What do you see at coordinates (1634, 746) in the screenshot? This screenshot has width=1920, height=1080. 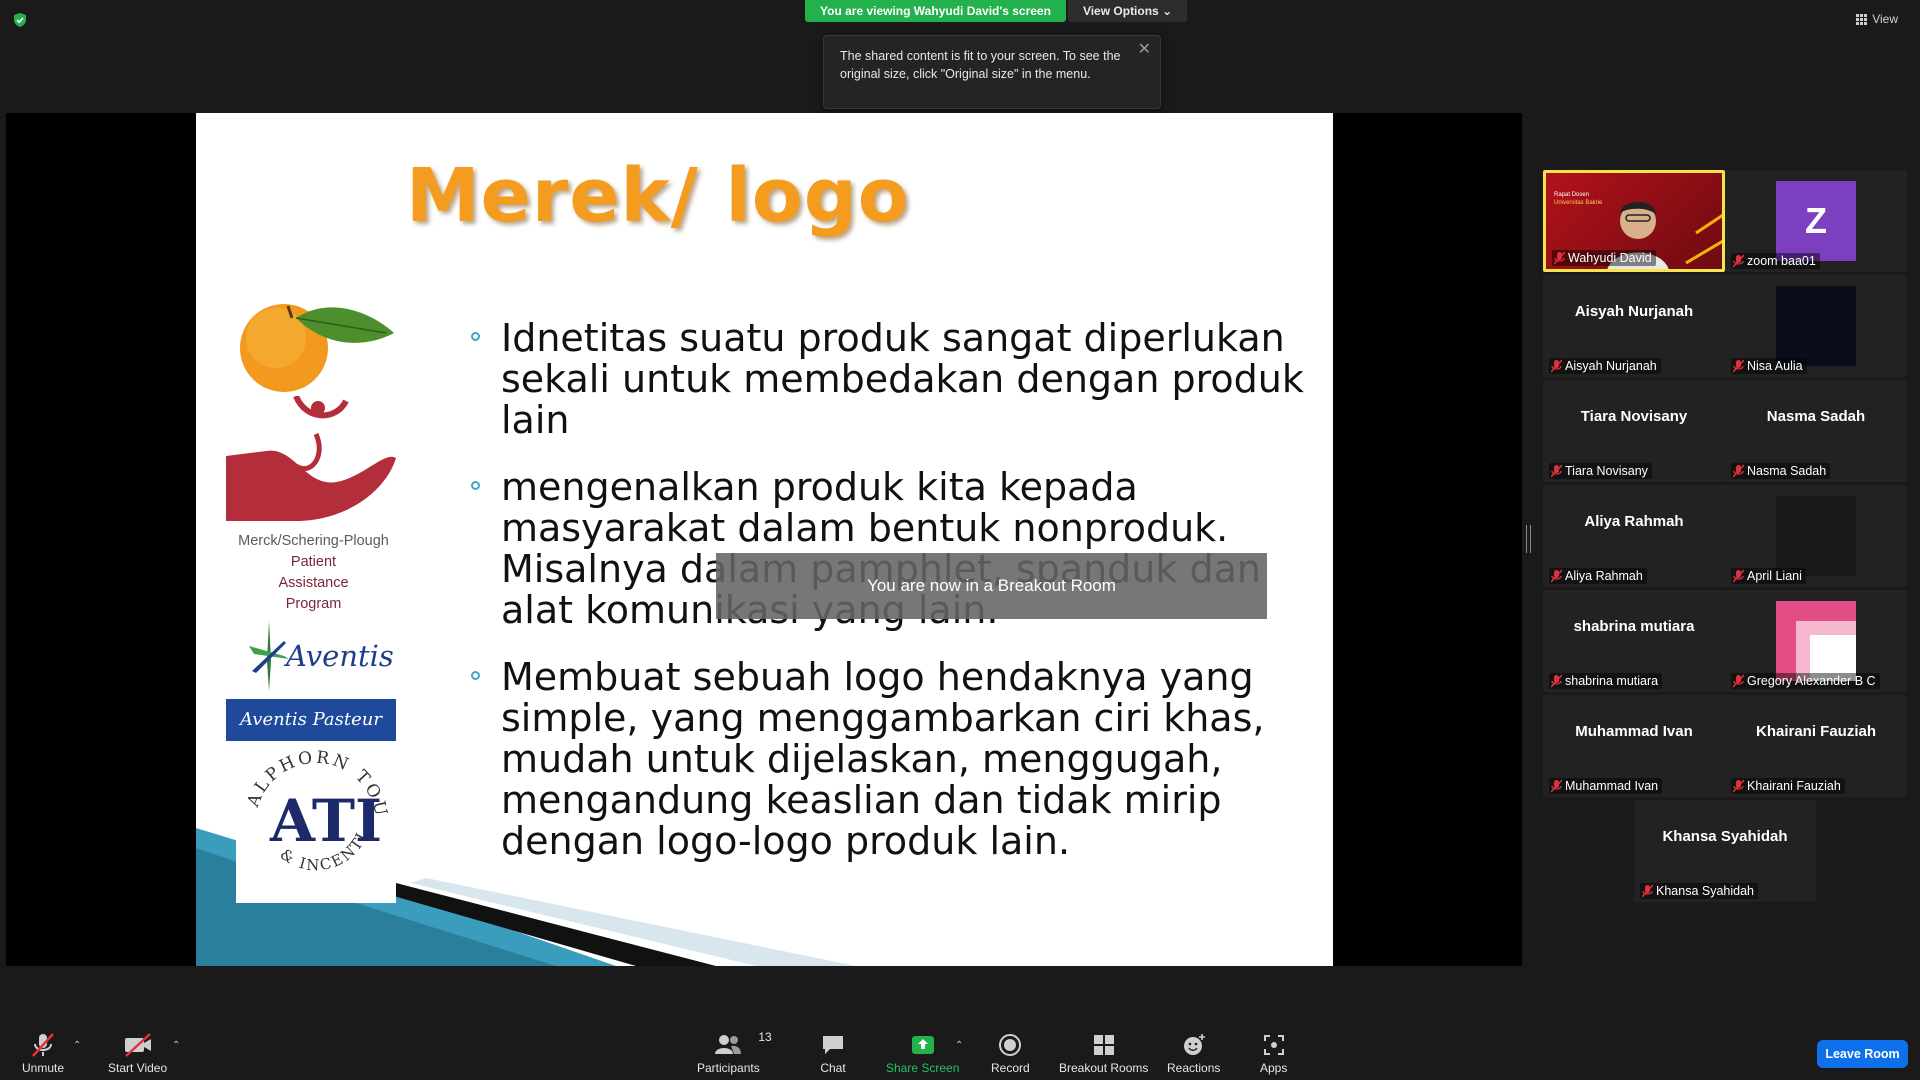 I see `participant-tile: Muhammad Ivan Muhammad Ivan` at bounding box center [1634, 746].